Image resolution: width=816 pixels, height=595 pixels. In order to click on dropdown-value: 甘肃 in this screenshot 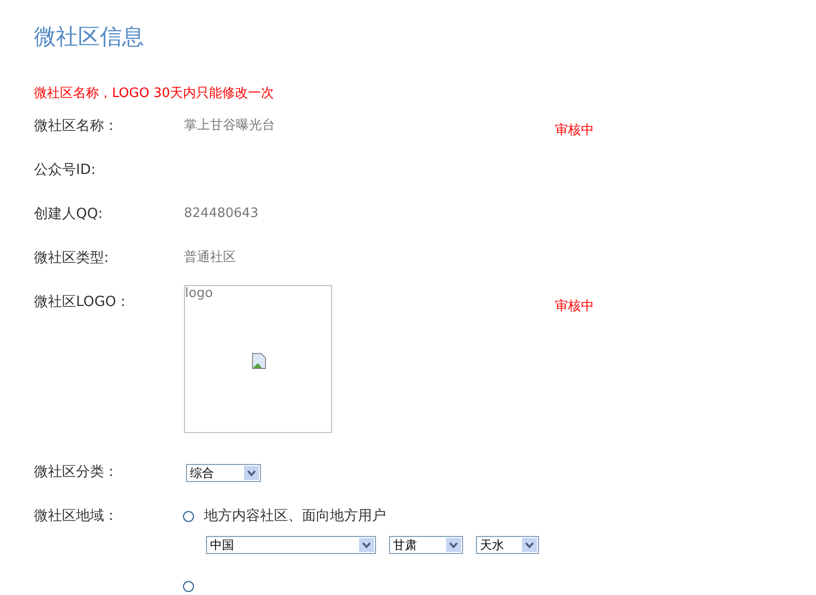, I will do `click(405, 545)`.